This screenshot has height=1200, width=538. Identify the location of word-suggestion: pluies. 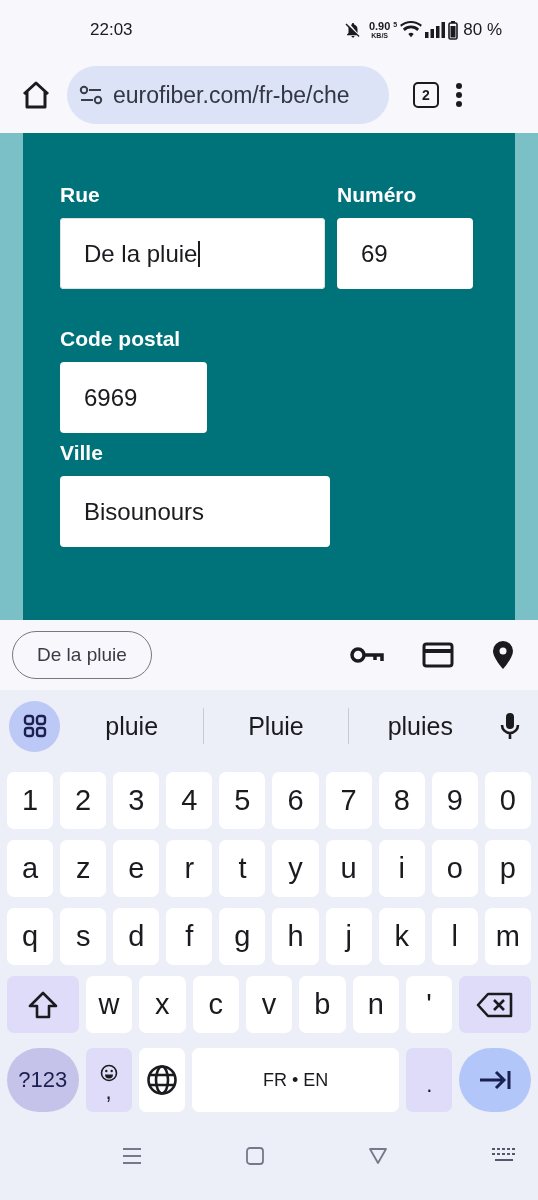
(420, 726).